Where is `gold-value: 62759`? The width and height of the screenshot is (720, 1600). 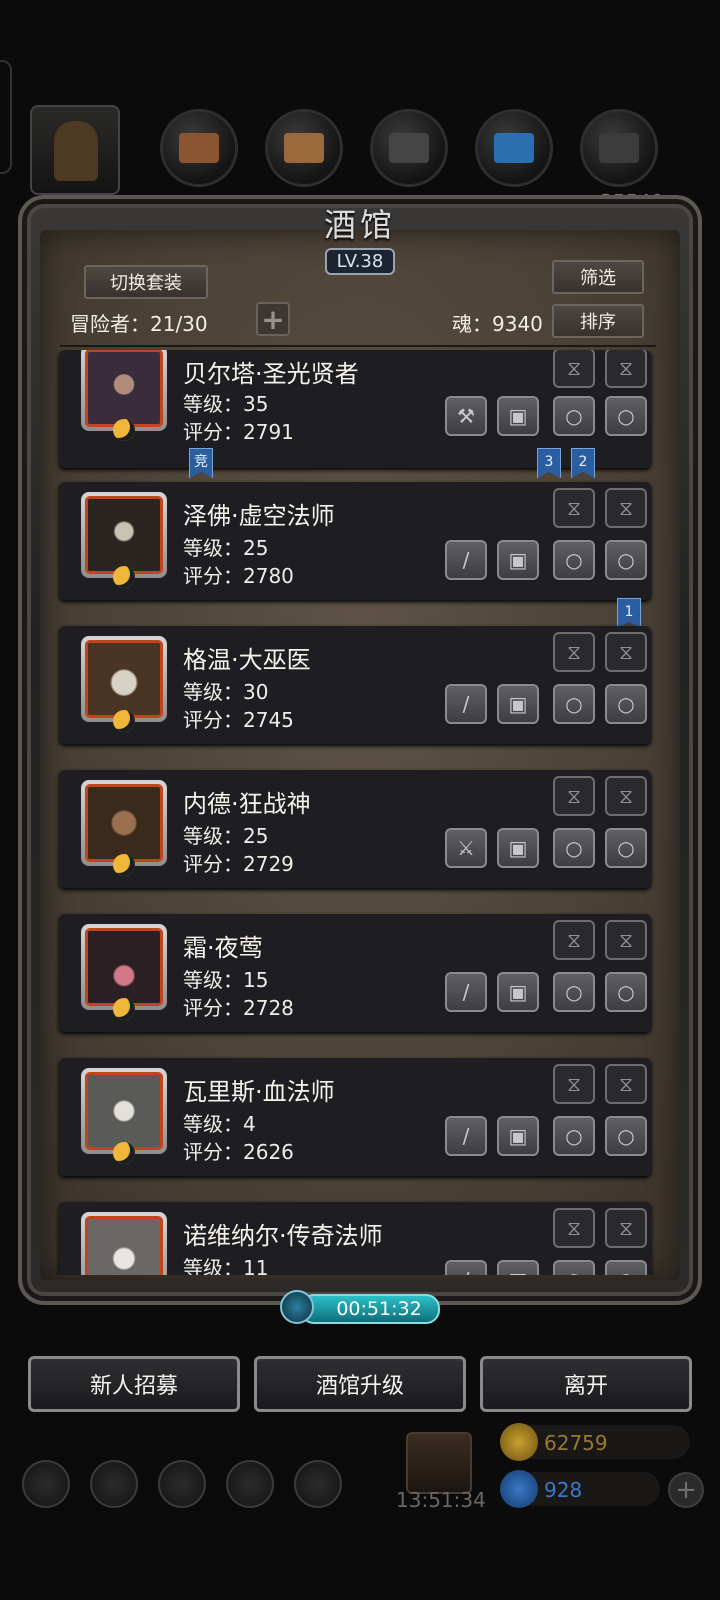 gold-value: 62759 is located at coordinates (576, 1443).